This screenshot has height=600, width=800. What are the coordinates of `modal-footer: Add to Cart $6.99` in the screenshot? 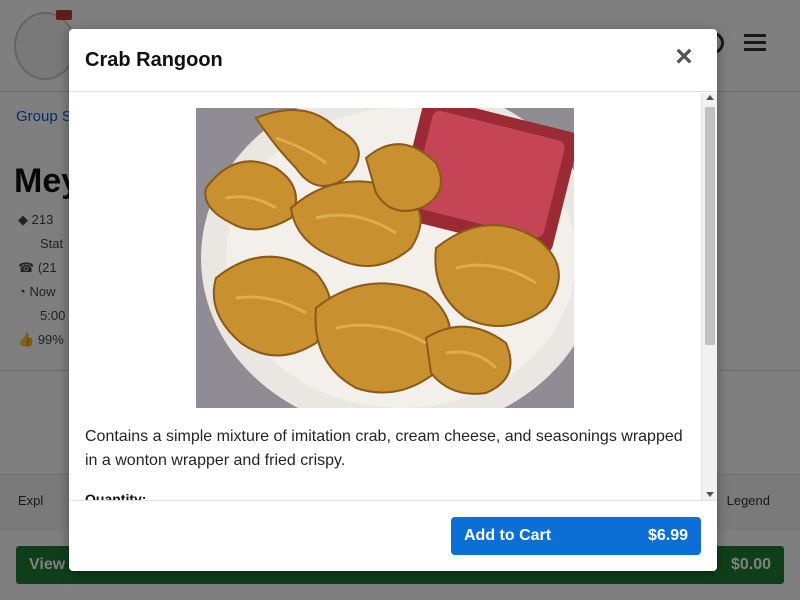 It's located at (393, 535).